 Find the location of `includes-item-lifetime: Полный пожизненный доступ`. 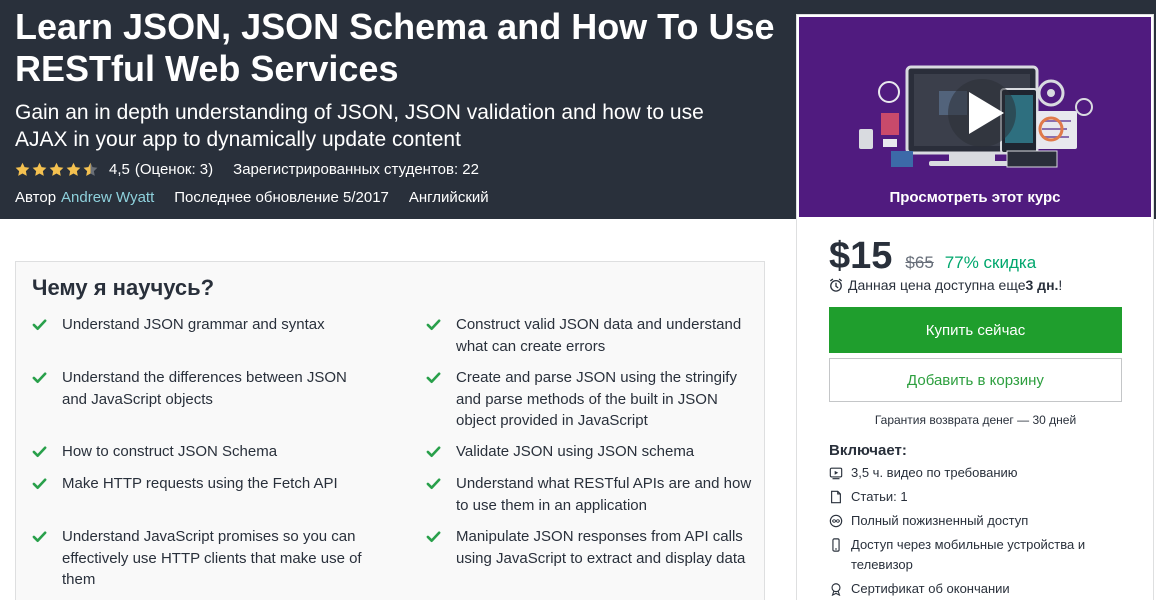

includes-item-lifetime: Полный пожизненный доступ is located at coordinates (979, 521).